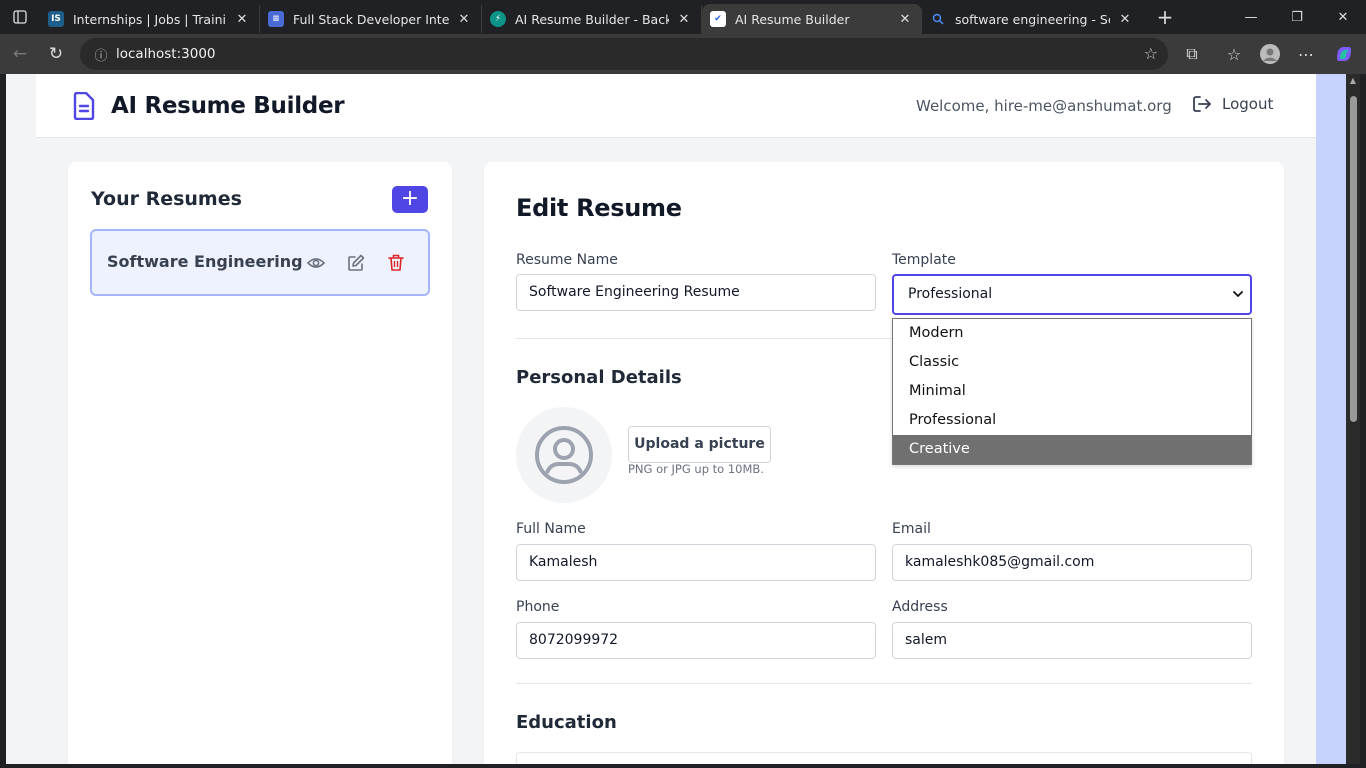 The width and height of the screenshot is (1366, 768). I want to click on upload-picture-button: Upload a picture, so click(699, 444).